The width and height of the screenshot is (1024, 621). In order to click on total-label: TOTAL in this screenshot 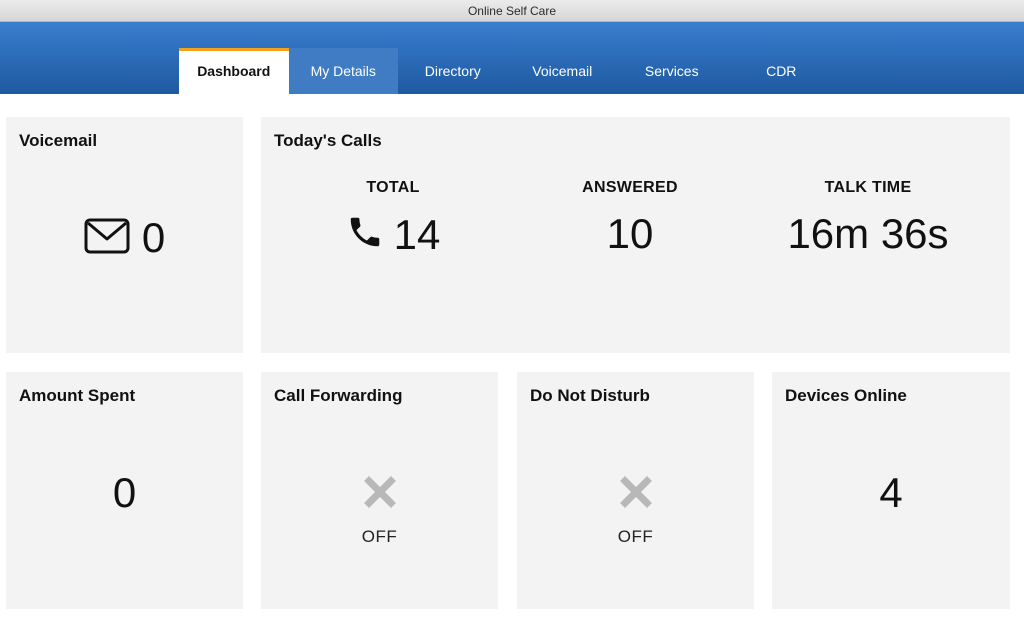, I will do `click(393, 187)`.